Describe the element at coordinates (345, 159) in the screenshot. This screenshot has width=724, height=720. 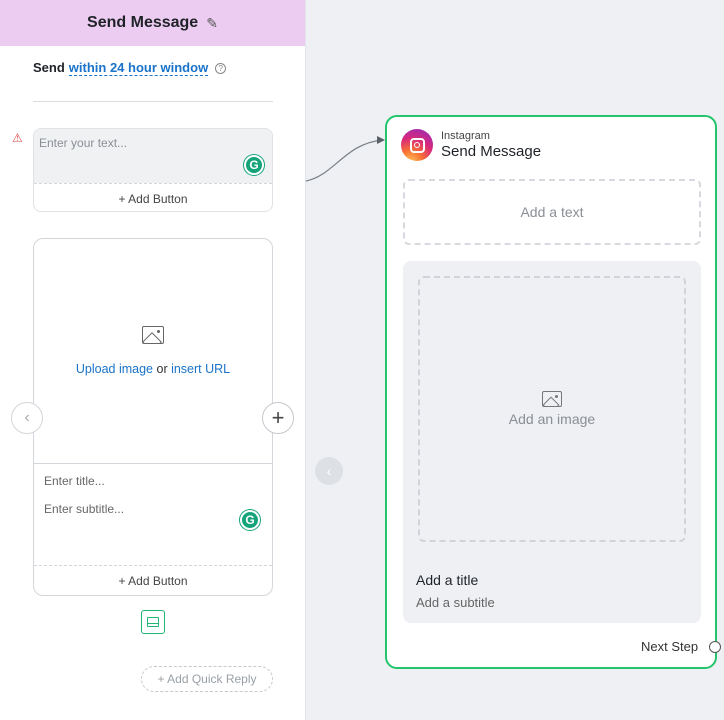
I see `flow-connector` at that location.